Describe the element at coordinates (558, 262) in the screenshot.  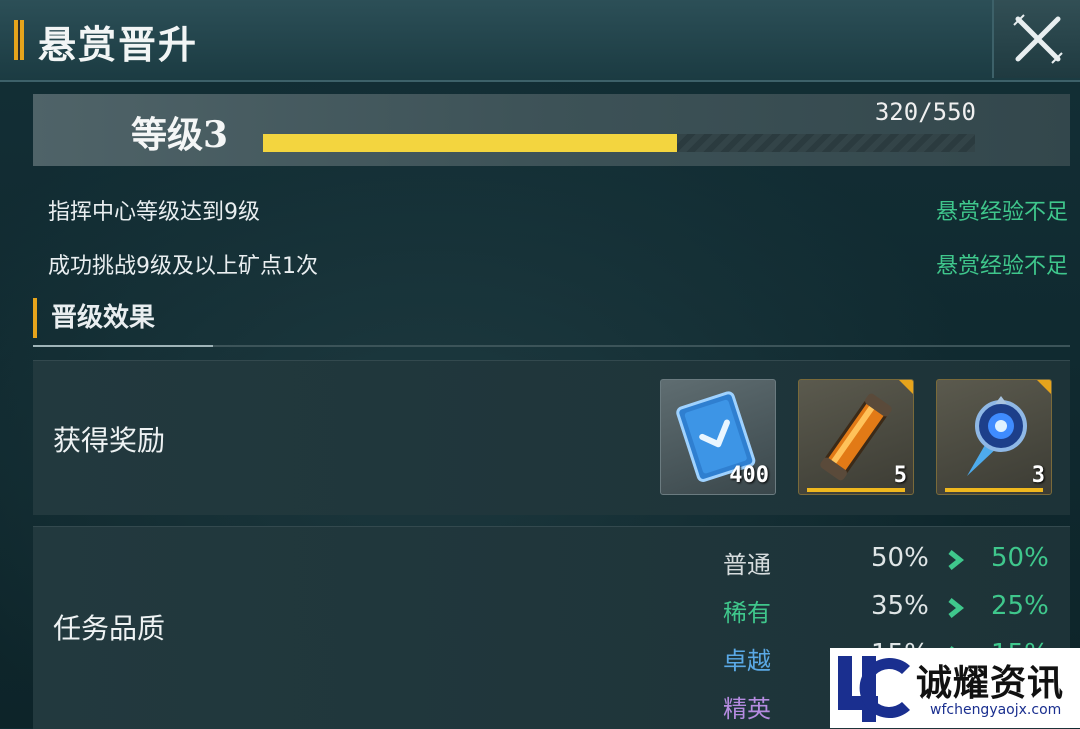
I see `condition-row: 成功挑战9级及以上矿点1次 悬赏经验不足` at that location.